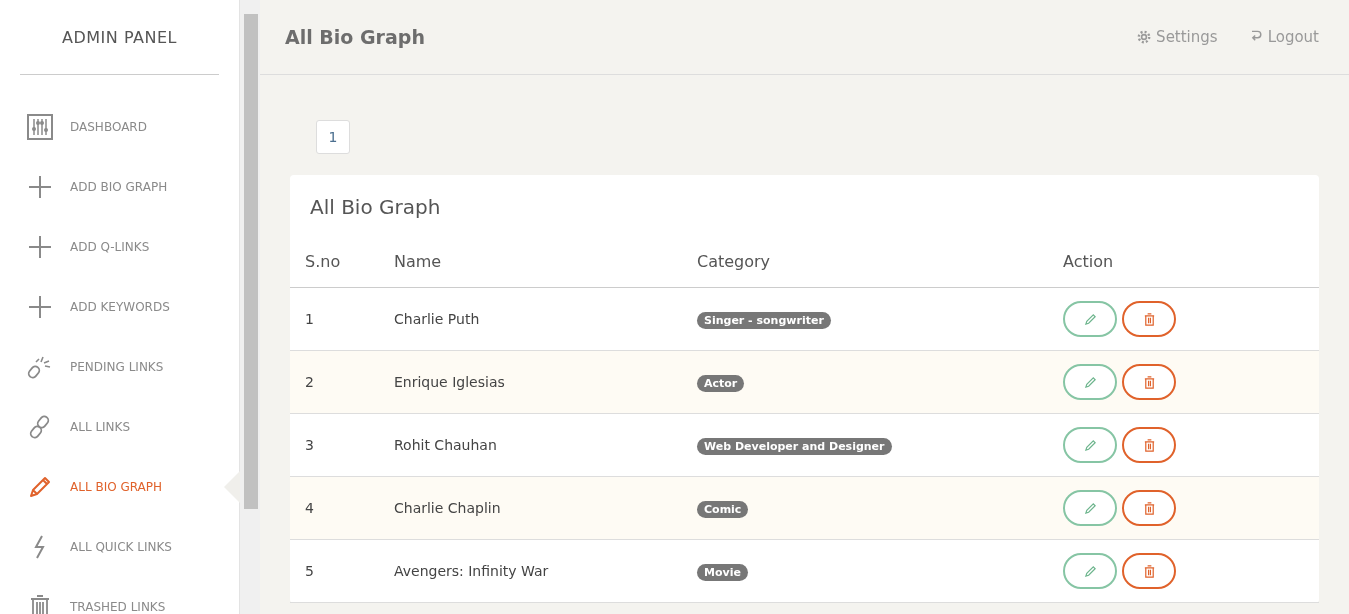 The image size is (1349, 614). I want to click on sidebar-item: DASHBOARD, so click(119, 127).